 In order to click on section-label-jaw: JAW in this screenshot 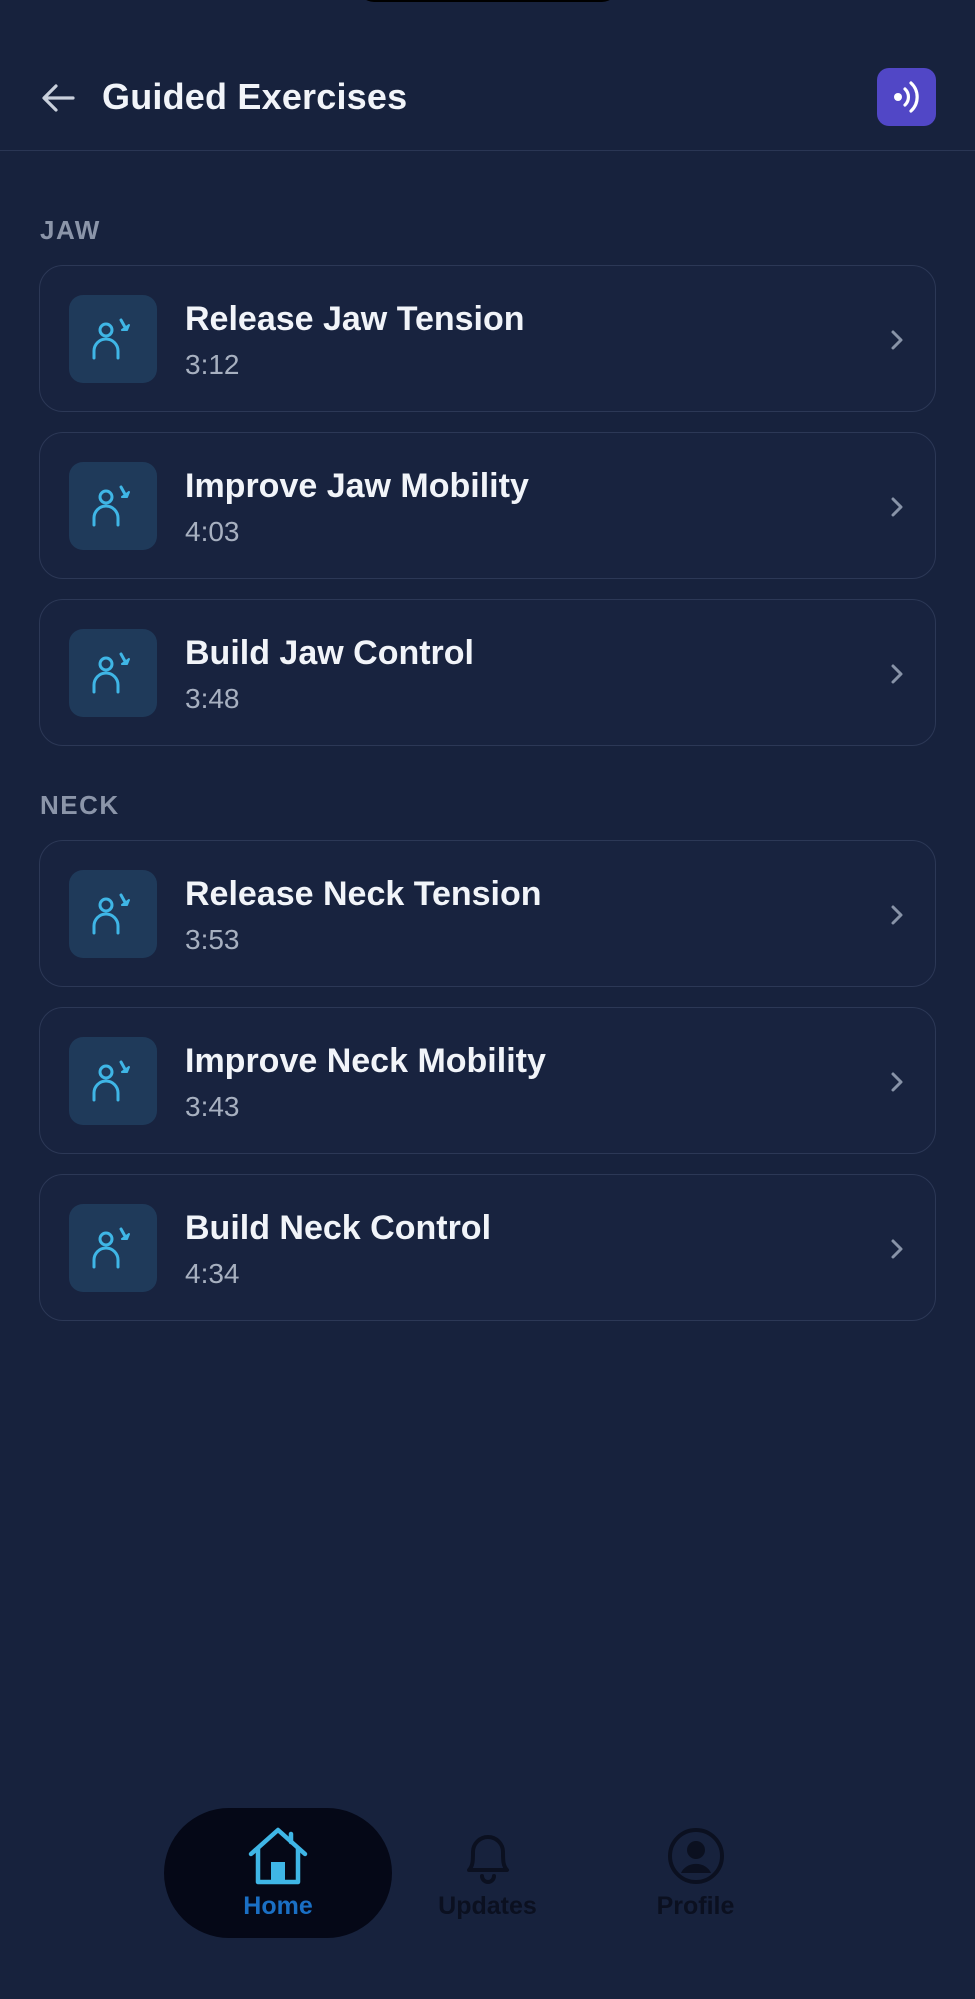, I will do `click(70, 230)`.